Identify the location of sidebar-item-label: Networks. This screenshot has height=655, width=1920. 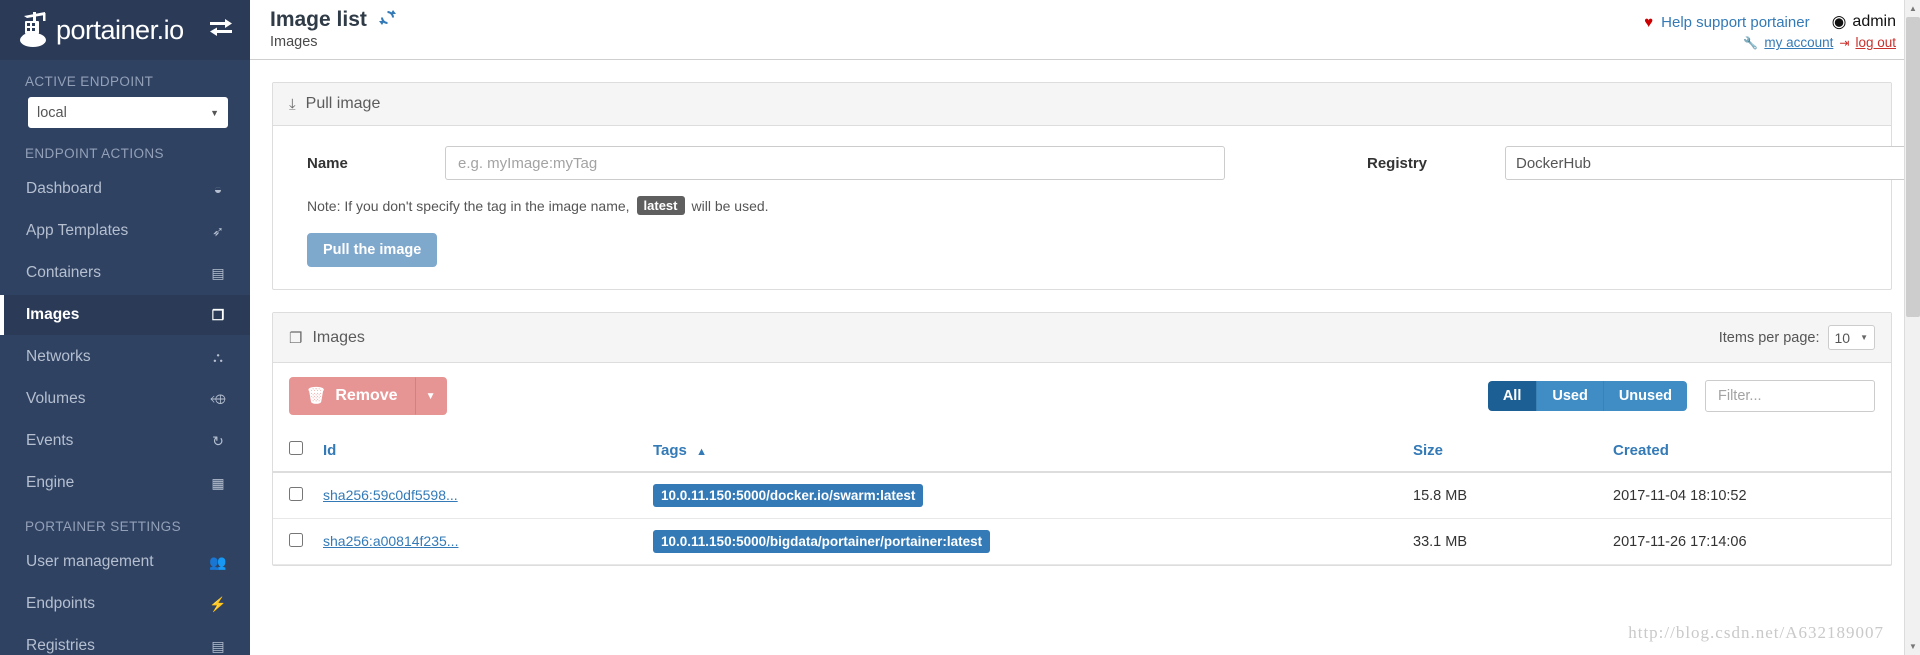
(58, 356).